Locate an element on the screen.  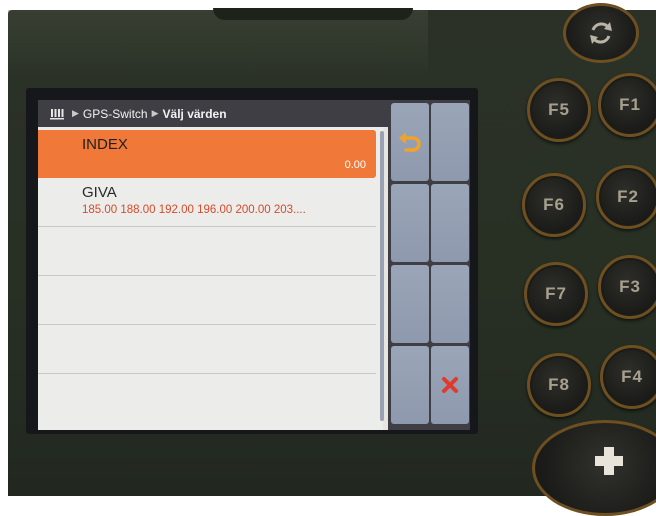
back-softkey is located at coordinates (410, 142).